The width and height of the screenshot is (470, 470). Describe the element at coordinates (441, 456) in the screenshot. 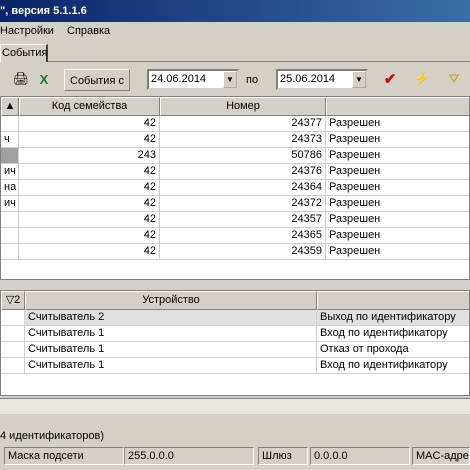

I see `mac-label: MAC-адре` at that location.